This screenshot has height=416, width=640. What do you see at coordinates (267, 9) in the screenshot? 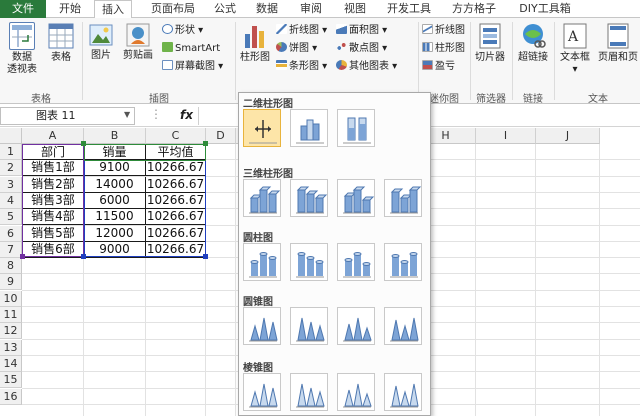
I see `tab-data: 数据` at bounding box center [267, 9].